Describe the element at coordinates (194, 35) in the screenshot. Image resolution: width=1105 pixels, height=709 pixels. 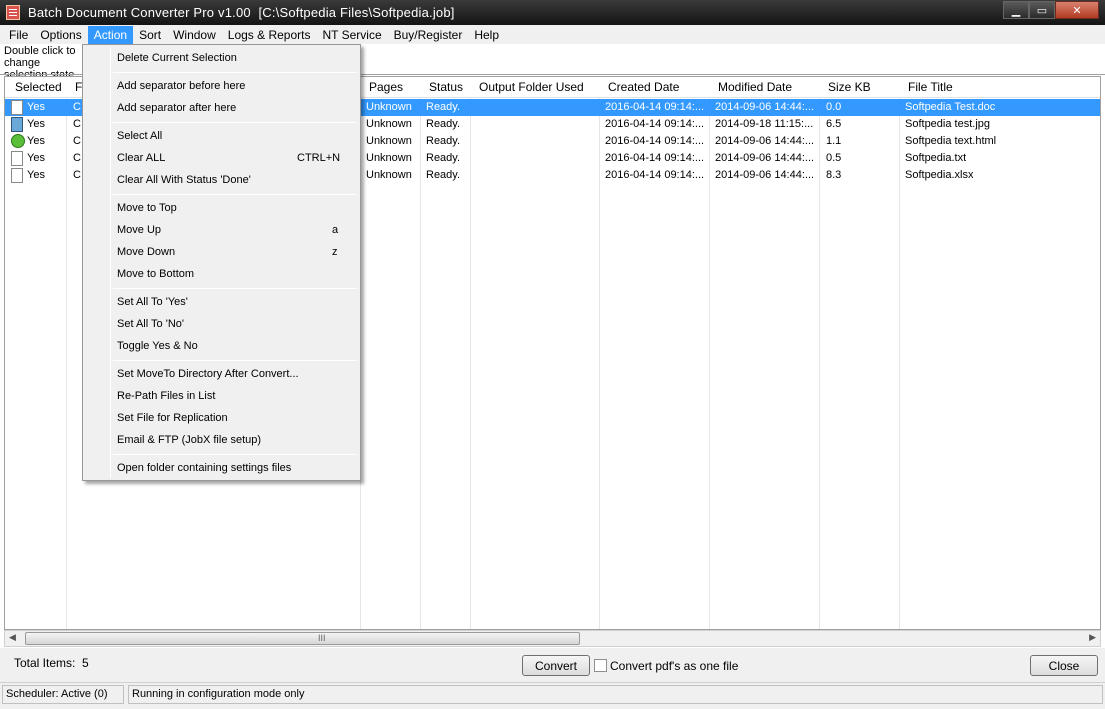
I see `menu-window: Window` at that location.